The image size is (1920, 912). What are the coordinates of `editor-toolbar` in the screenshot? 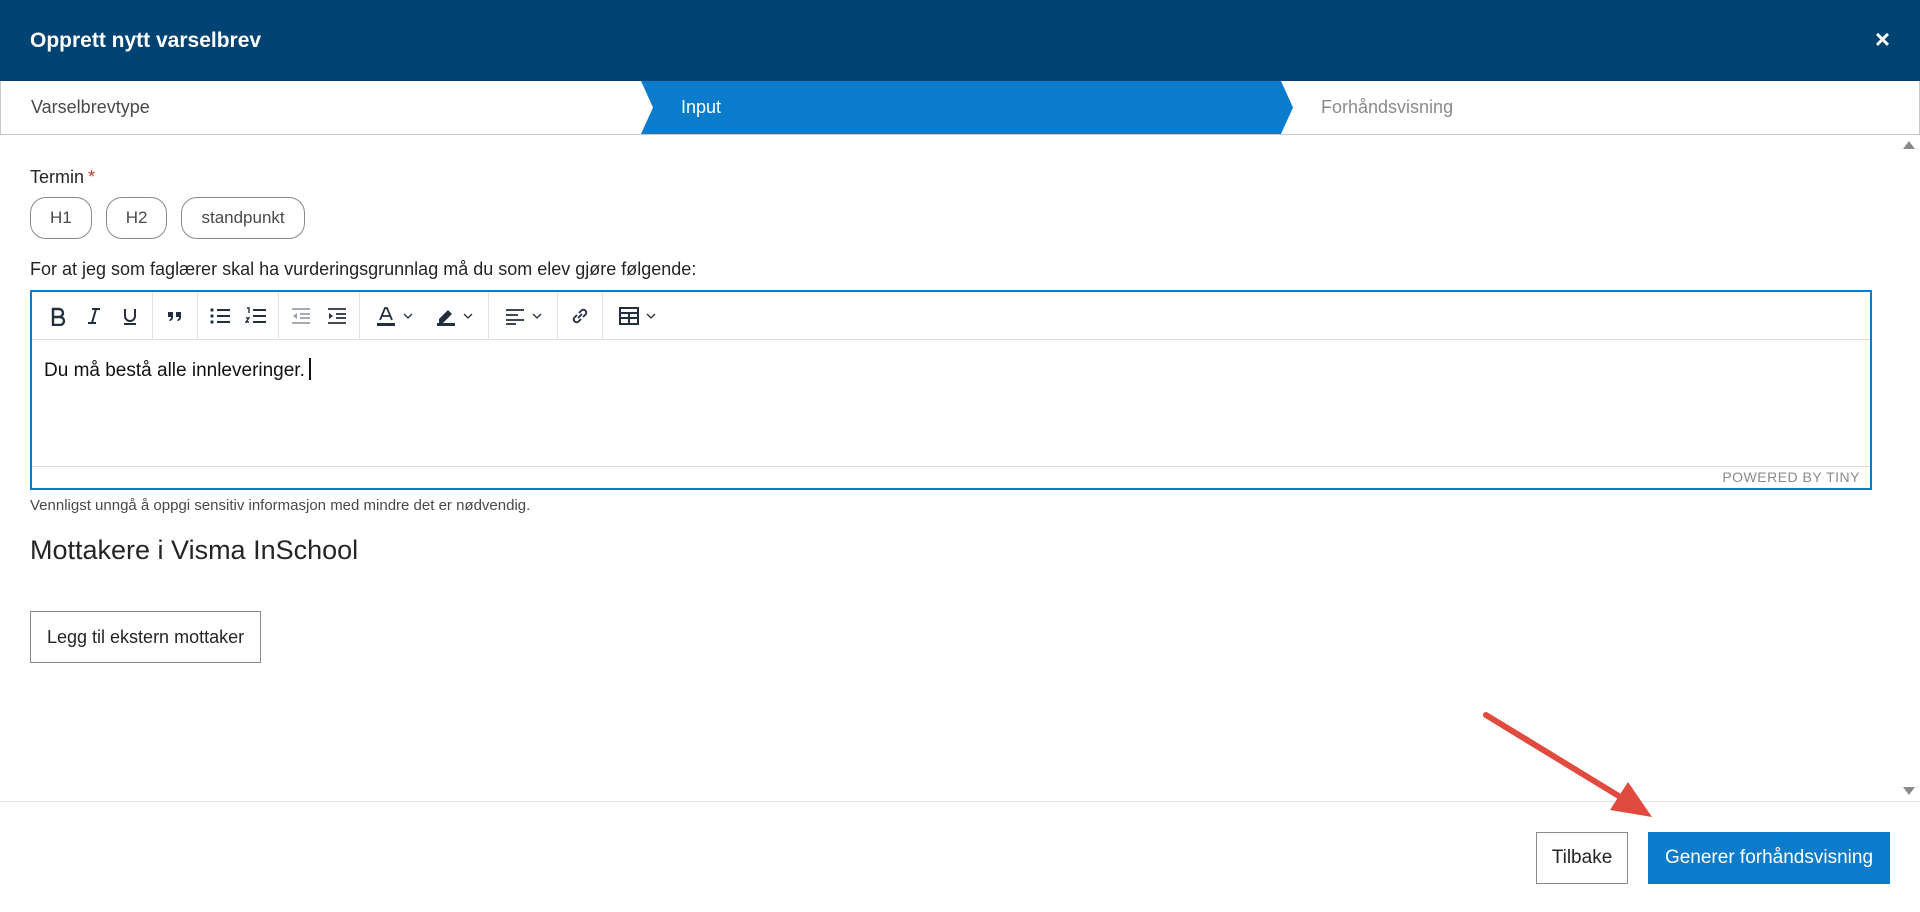 It's located at (951, 315).